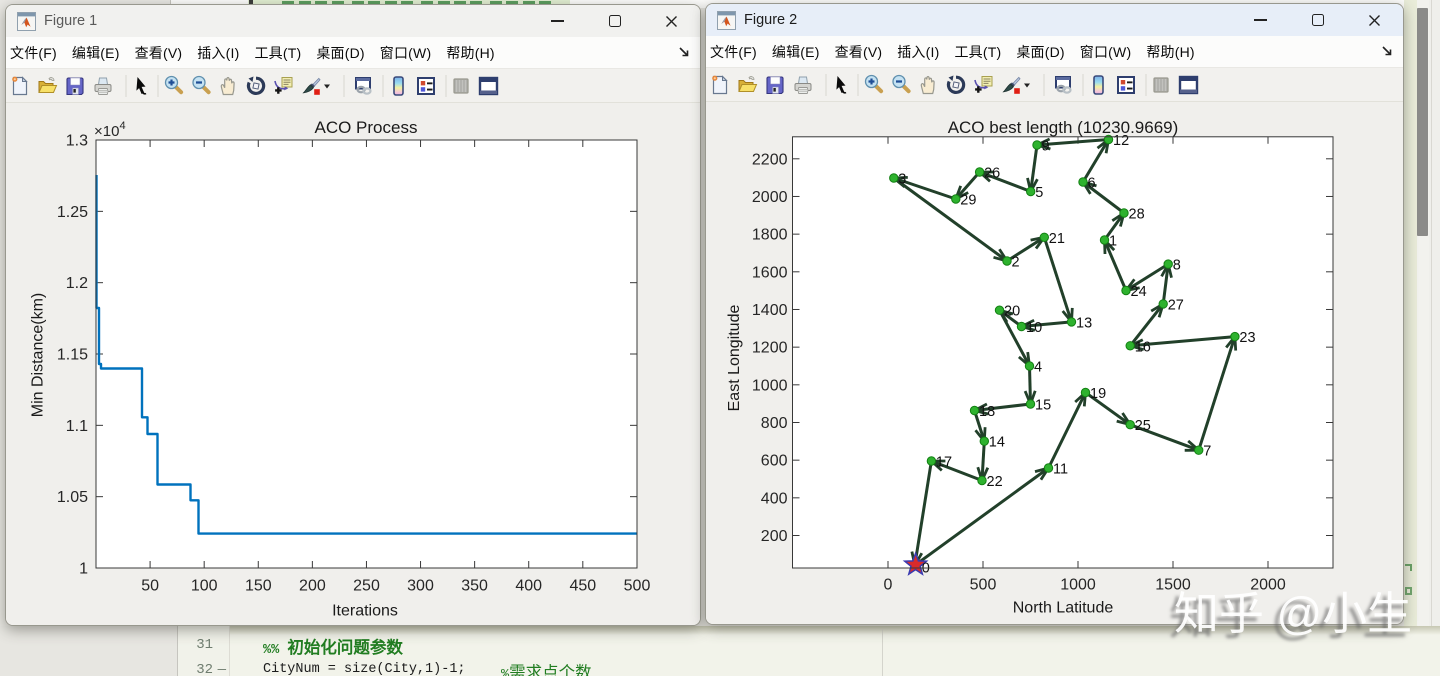  Describe the element at coordinates (110, 130) in the screenshot. I see `svg-text: ×104` at that location.